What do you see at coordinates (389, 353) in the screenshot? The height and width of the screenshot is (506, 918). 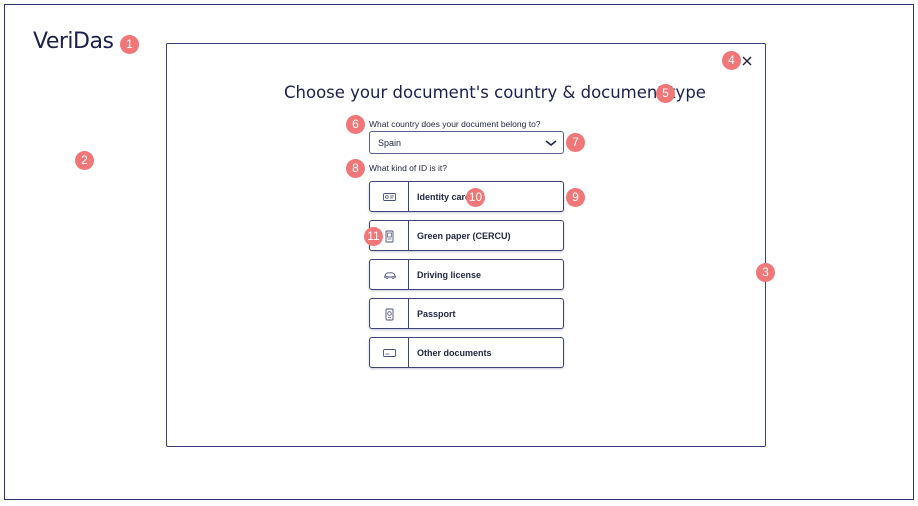 I see `generic-card-icon` at bounding box center [389, 353].